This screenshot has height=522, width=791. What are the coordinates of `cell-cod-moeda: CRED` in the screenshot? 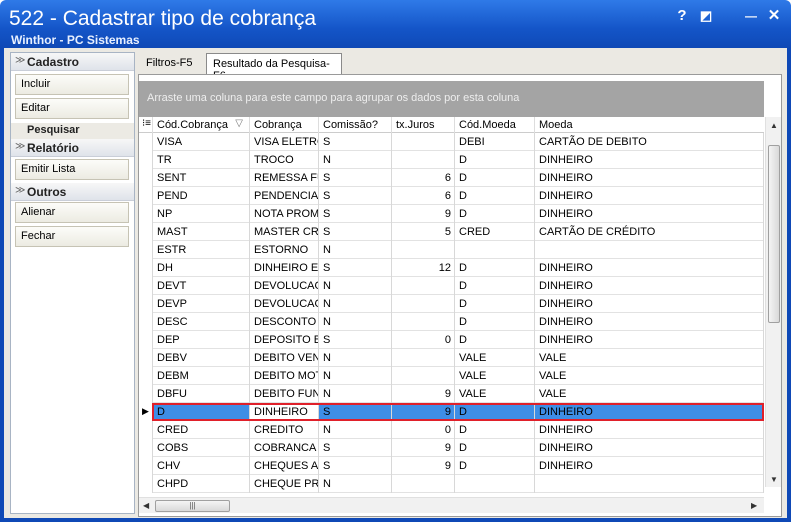 It's located at (495, 232).